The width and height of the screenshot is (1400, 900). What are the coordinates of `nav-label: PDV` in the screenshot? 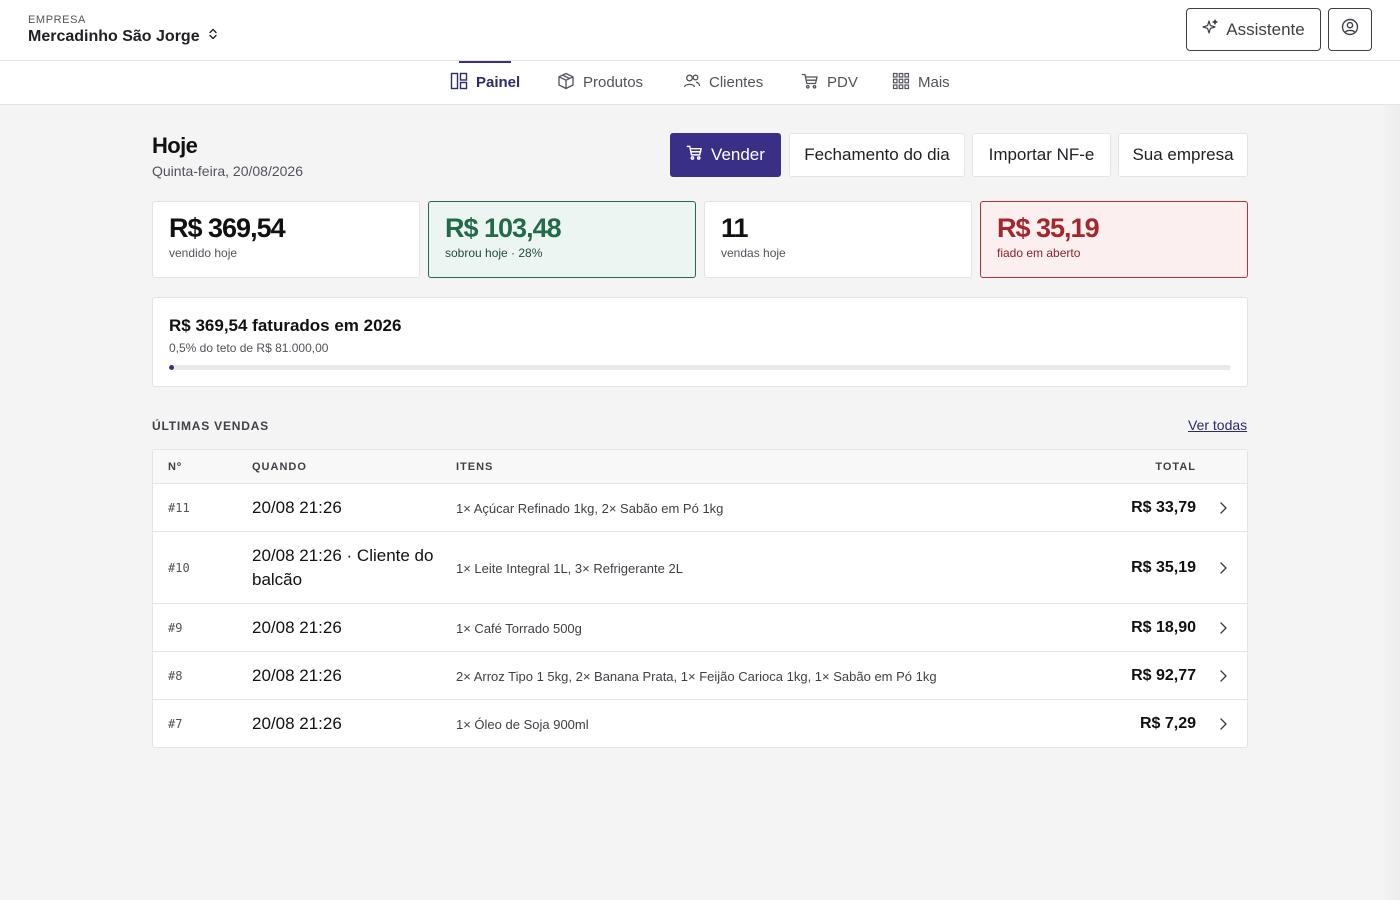 It's located at (842, 82).